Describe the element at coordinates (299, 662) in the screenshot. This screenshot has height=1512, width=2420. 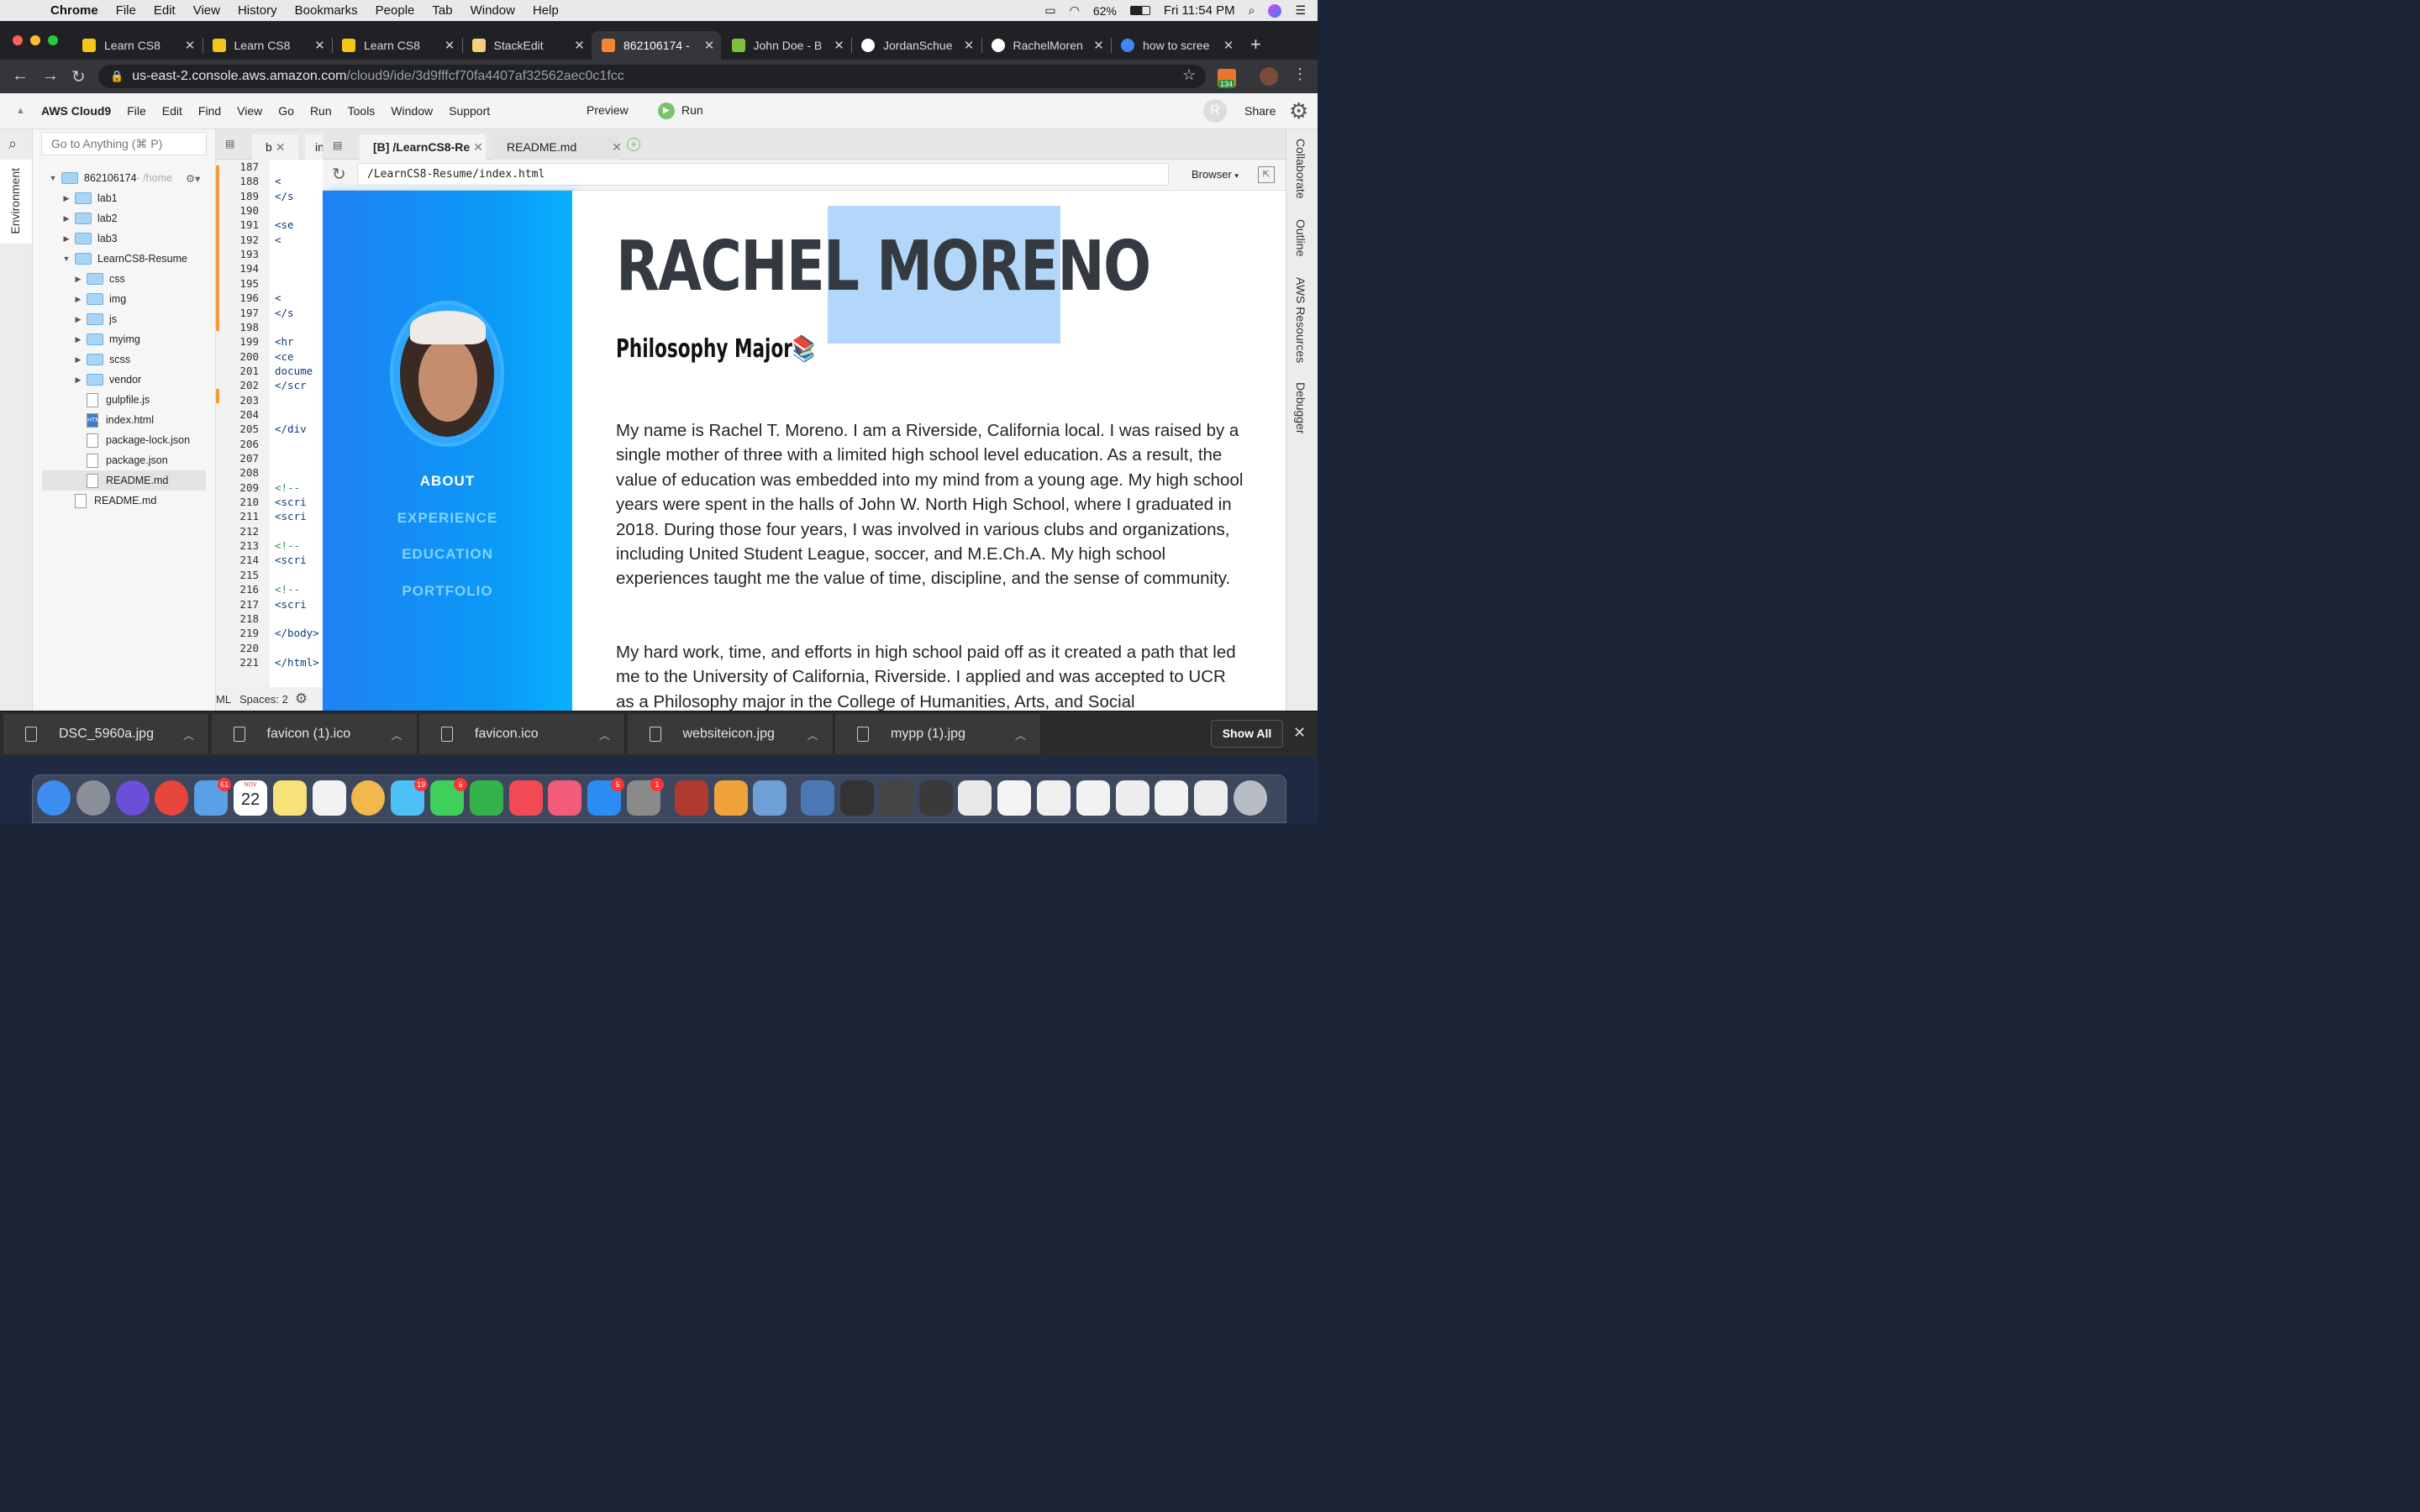
I see `code-line: </html>` at that location.